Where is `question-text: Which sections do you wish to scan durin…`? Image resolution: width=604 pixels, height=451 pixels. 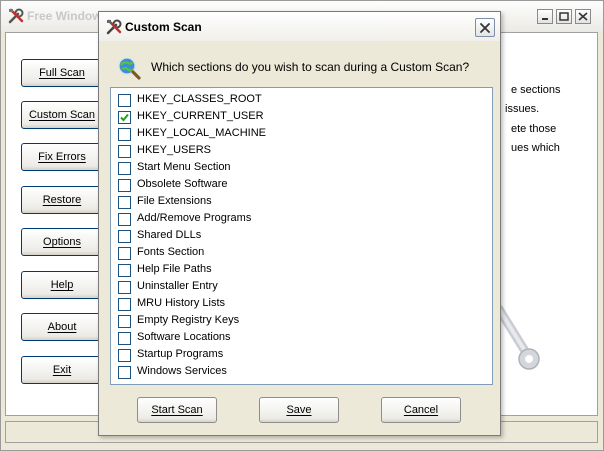 question-text: Which sections do you wish to scan durin… is located at coordinates (310, 67).